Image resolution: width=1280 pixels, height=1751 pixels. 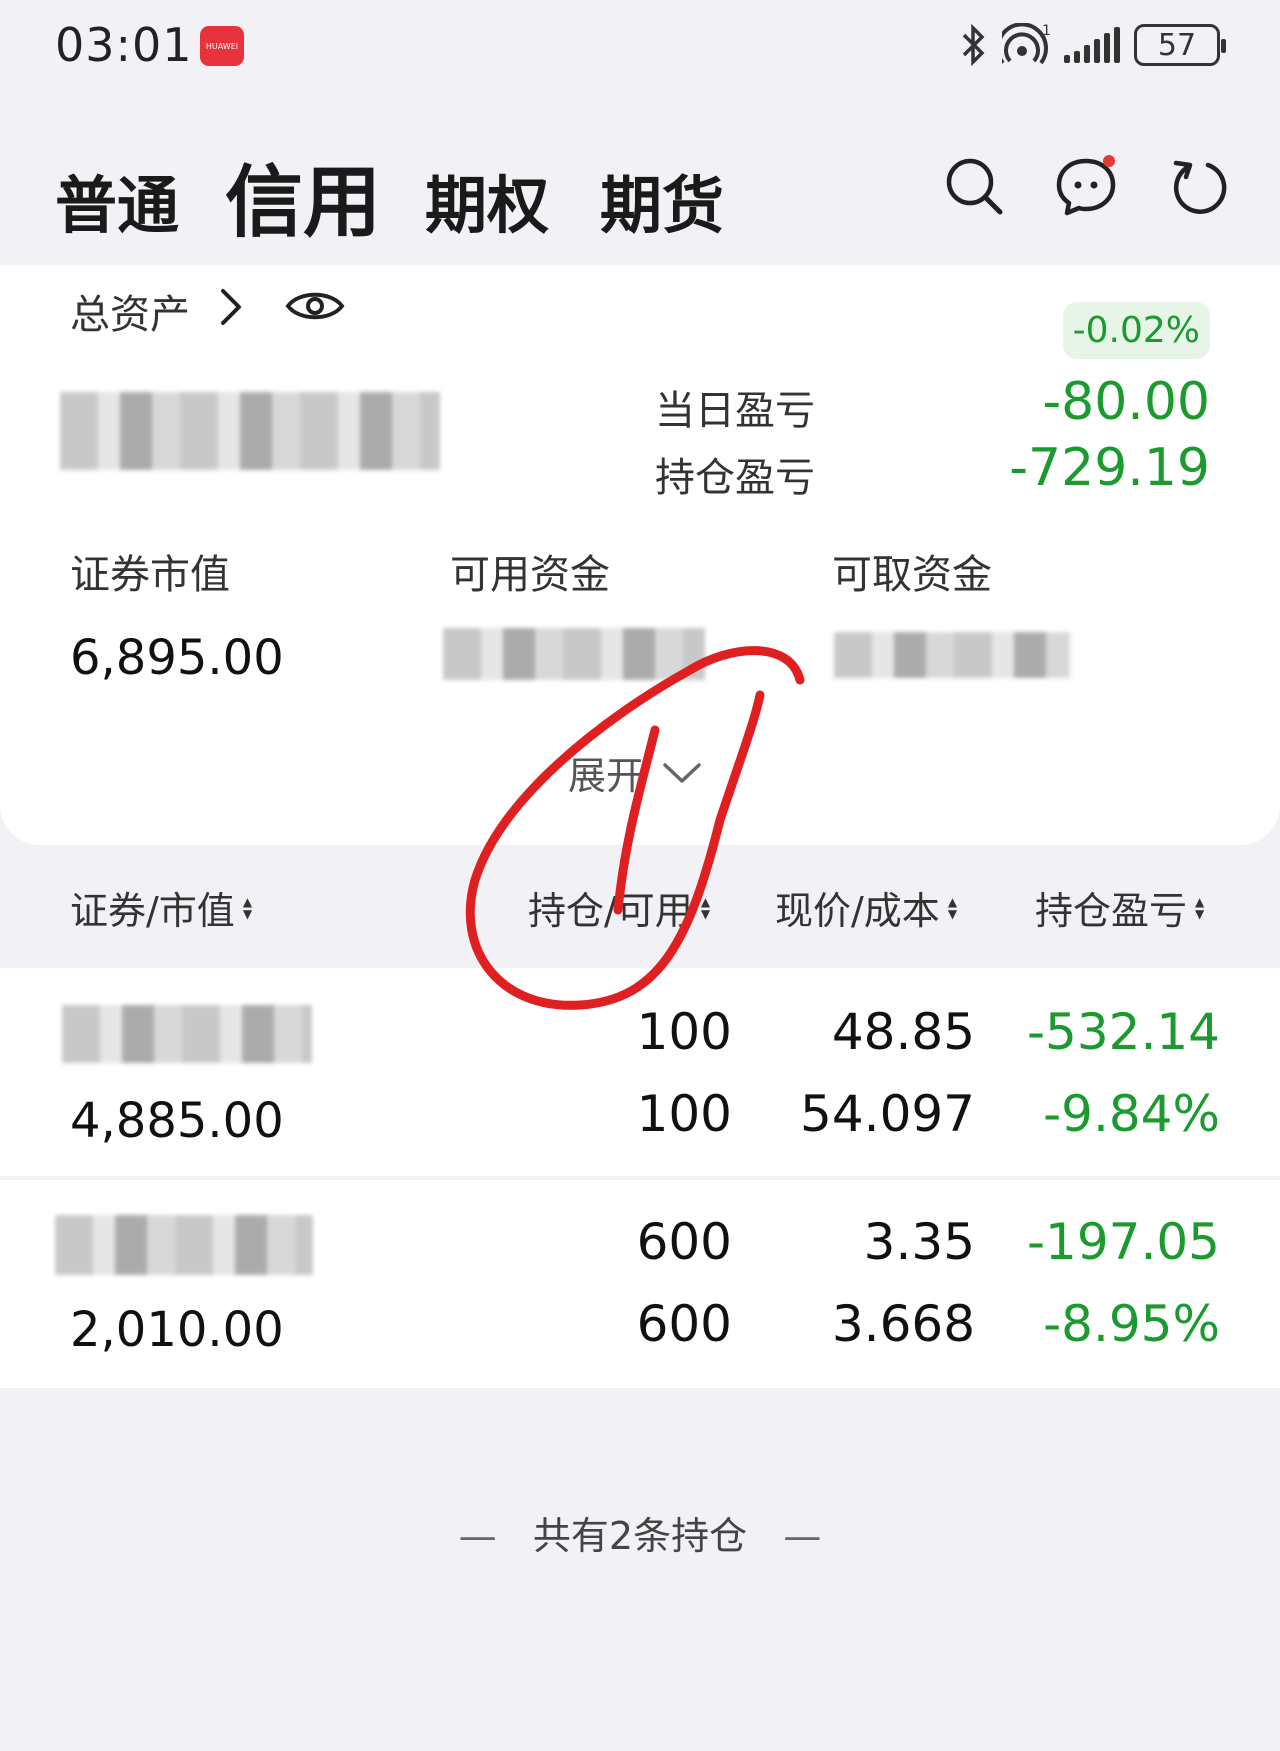 What do you see at coordinates (1123, 1242) in the screenshot?
I see `position-pl: -197.05` at bounding box center [1123, 1242].